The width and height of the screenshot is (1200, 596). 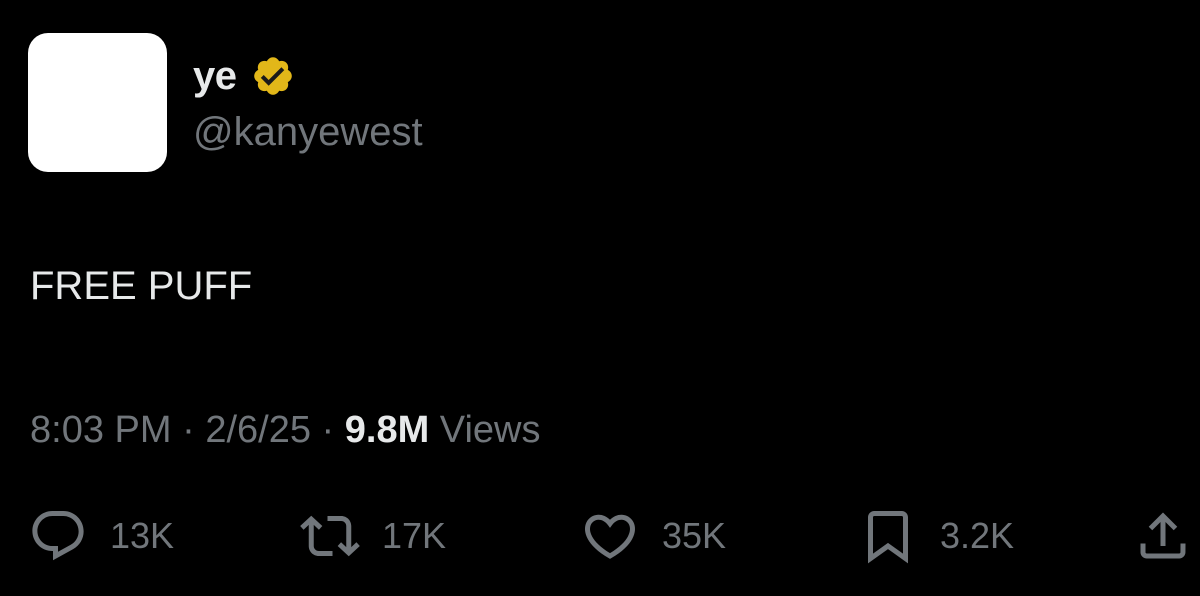 I want to click on author-handle: @kanyewest, so click(x=308, y=132).